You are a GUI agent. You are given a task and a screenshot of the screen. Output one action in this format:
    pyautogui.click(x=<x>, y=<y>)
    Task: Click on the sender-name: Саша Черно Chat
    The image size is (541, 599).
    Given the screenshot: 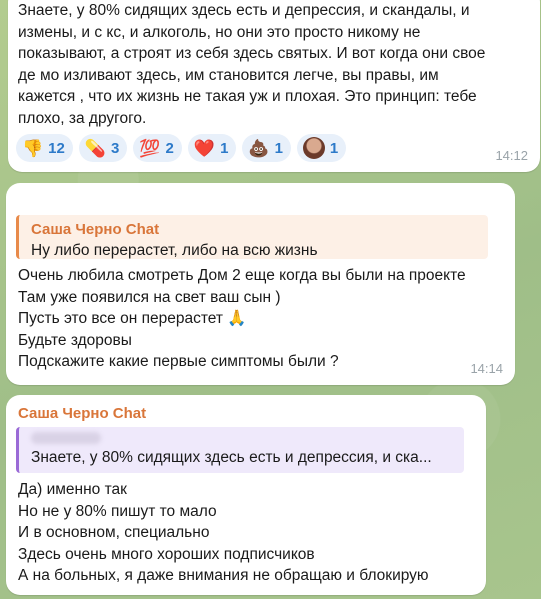 What is the action you would take?
    pyautogui.click(x=82, y=413)
    